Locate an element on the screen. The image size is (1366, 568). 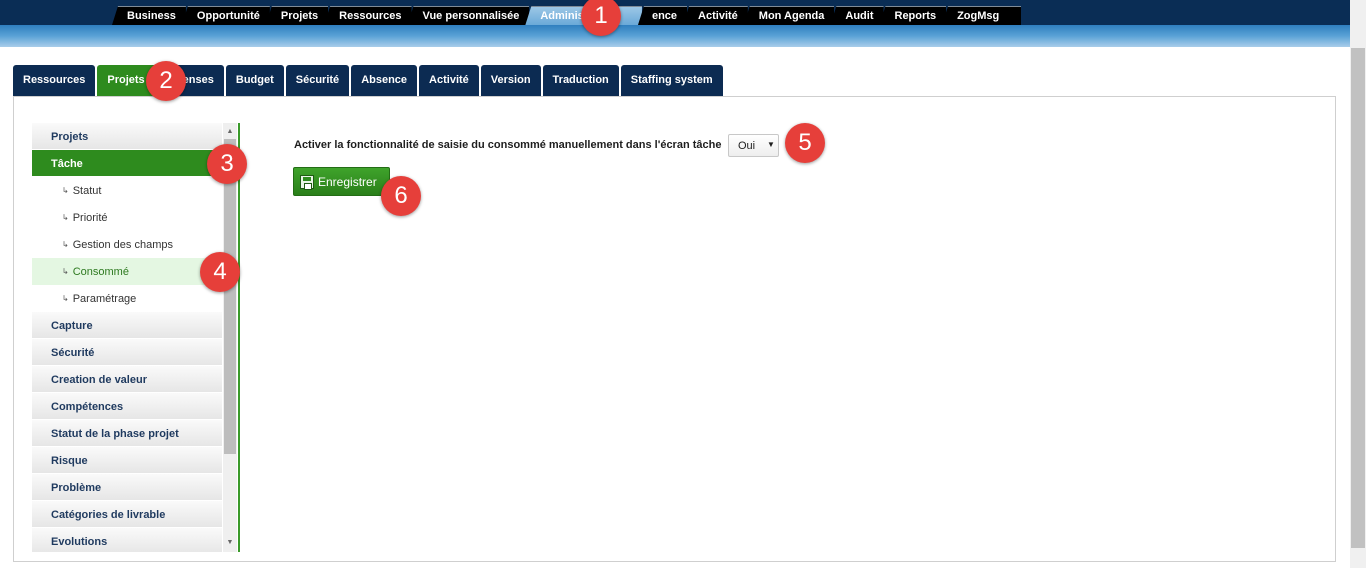
top-tab-mon-agenda: Mon Agenda is located at coordinates (789, 15).